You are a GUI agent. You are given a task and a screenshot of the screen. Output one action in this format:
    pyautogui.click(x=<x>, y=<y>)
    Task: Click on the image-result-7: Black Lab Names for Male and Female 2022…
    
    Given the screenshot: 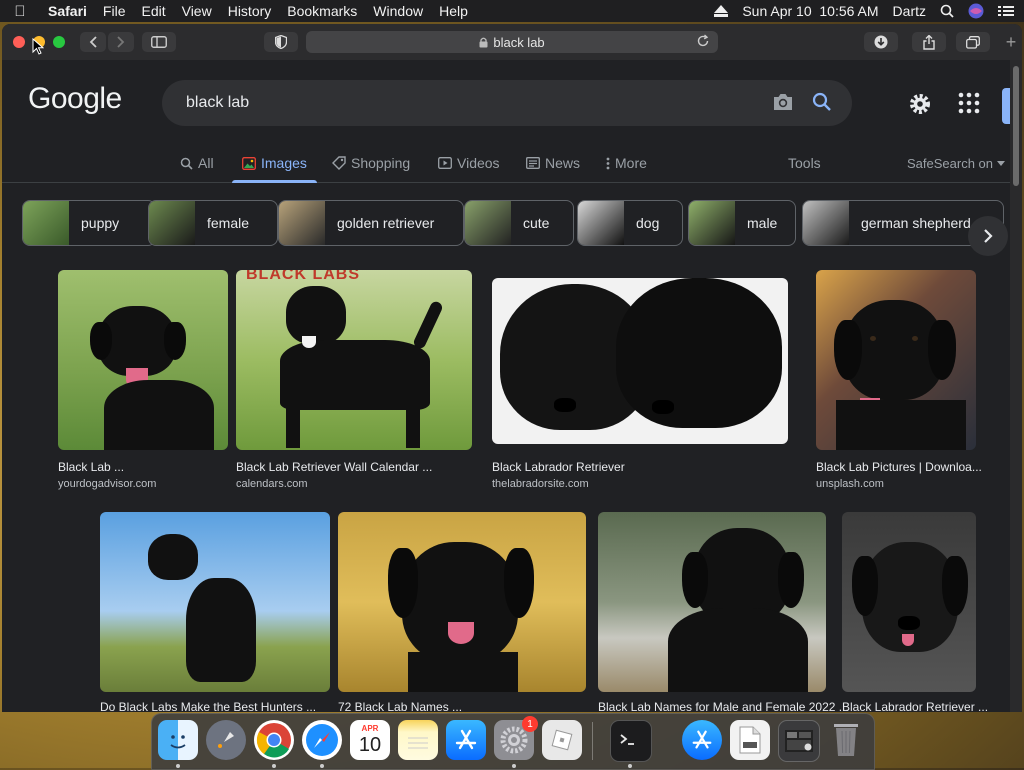 What is the action you would take?
    pyautogui.click(x=723, y=612)
    